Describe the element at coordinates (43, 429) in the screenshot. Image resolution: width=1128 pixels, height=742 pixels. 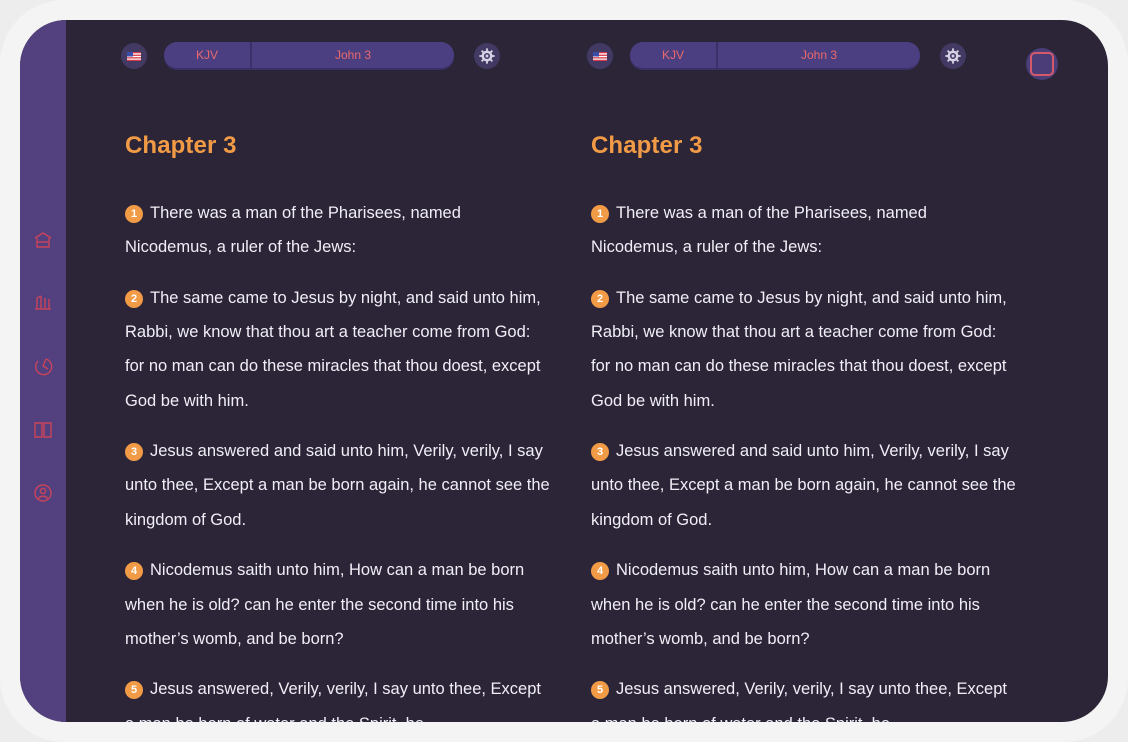
I see `book-icon` at that location.